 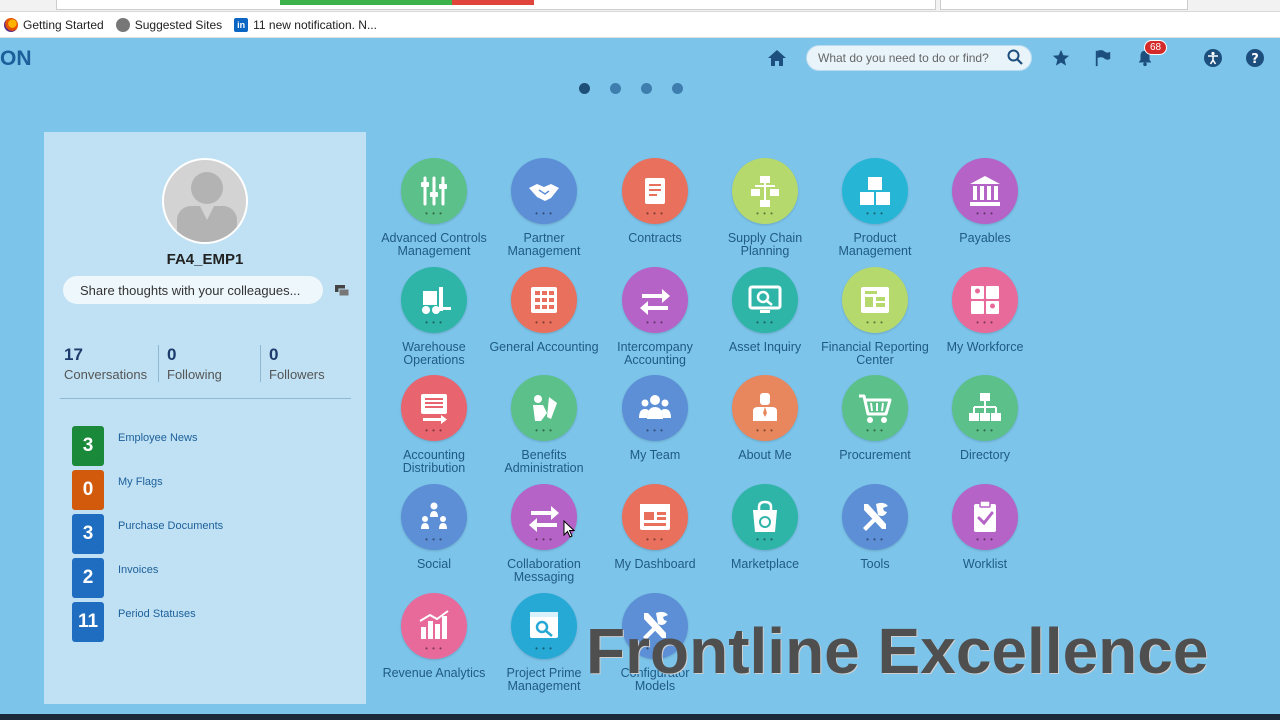 What do you see at coordinates (147, 580) in the screenshot?
I see `counter-invoices: 2 Invoices` at bounding box center [147, 580].